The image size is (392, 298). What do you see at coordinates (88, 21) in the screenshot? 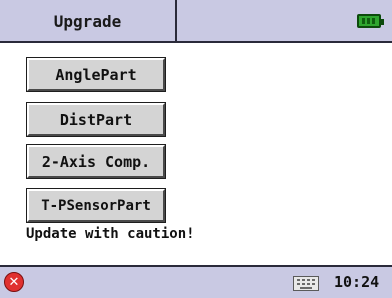
I see `page-title: Upgrade` at bounding box center [88, 21].